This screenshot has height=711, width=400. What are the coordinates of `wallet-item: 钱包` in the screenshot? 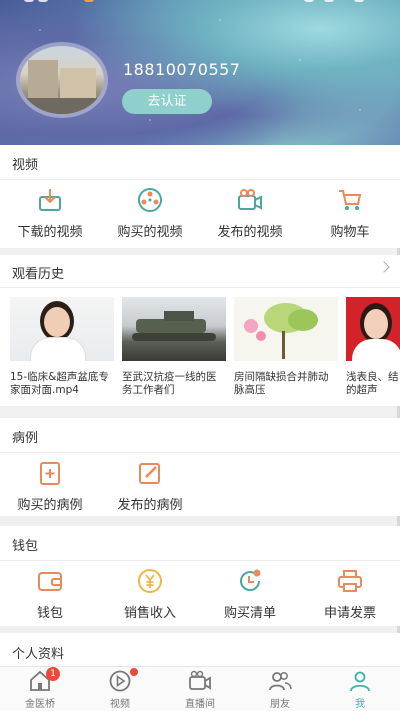 It's located at (50, 594).